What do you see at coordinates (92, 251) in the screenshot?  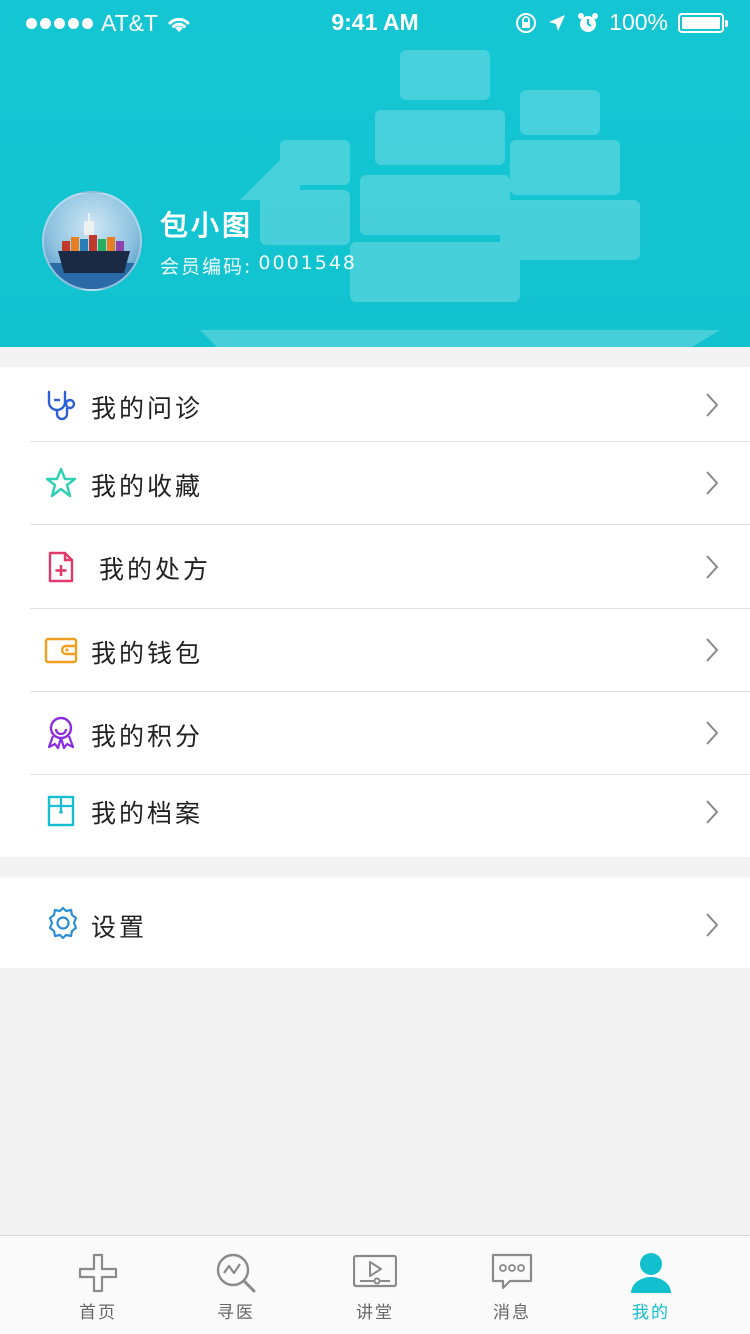 I see `ship-avatar-image` at bounding box center [92, 251].